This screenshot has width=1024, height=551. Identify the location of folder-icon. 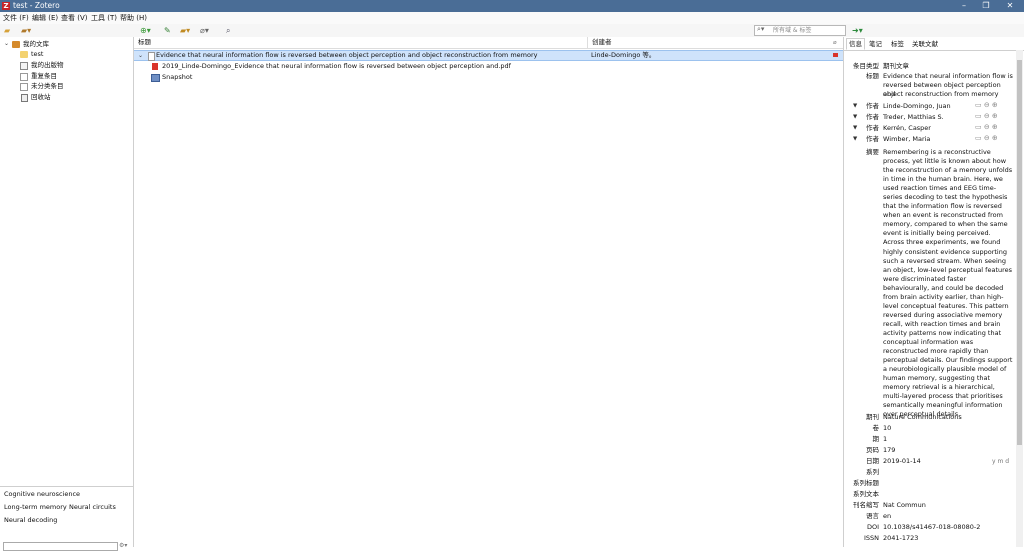
(24, 54).